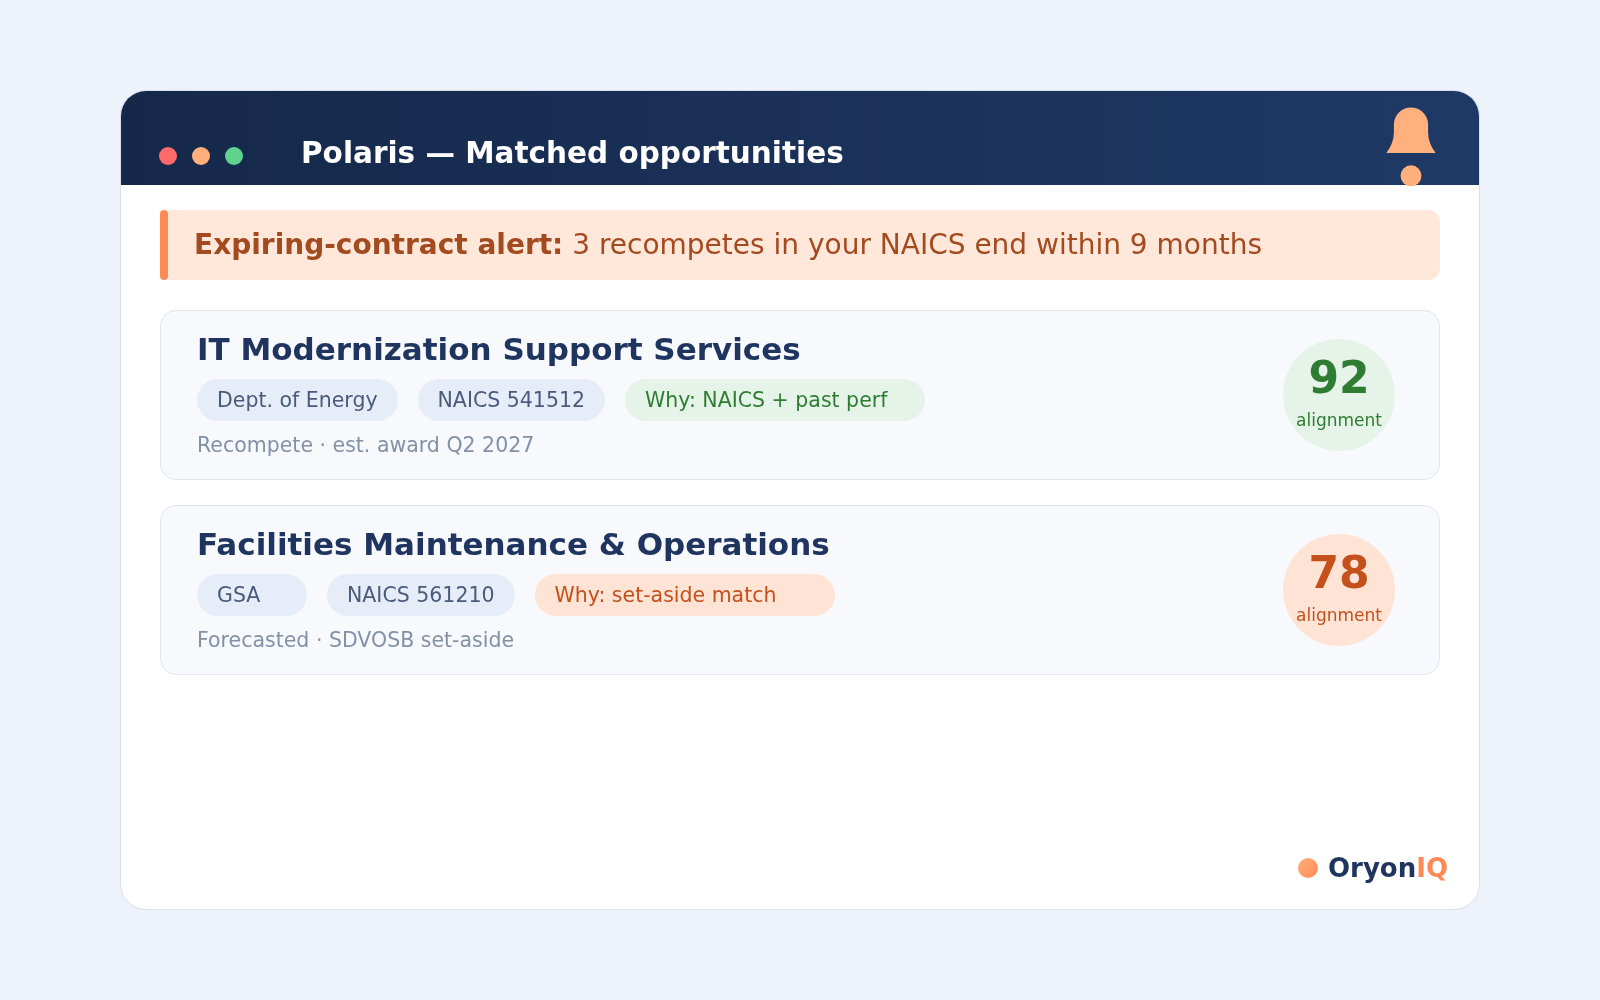  What do you see at coordinates (366, 445) in the screenshot?
I see `opportunity-meta: Recompete · est. award Q2 2027` at bounding box center [366, 445].